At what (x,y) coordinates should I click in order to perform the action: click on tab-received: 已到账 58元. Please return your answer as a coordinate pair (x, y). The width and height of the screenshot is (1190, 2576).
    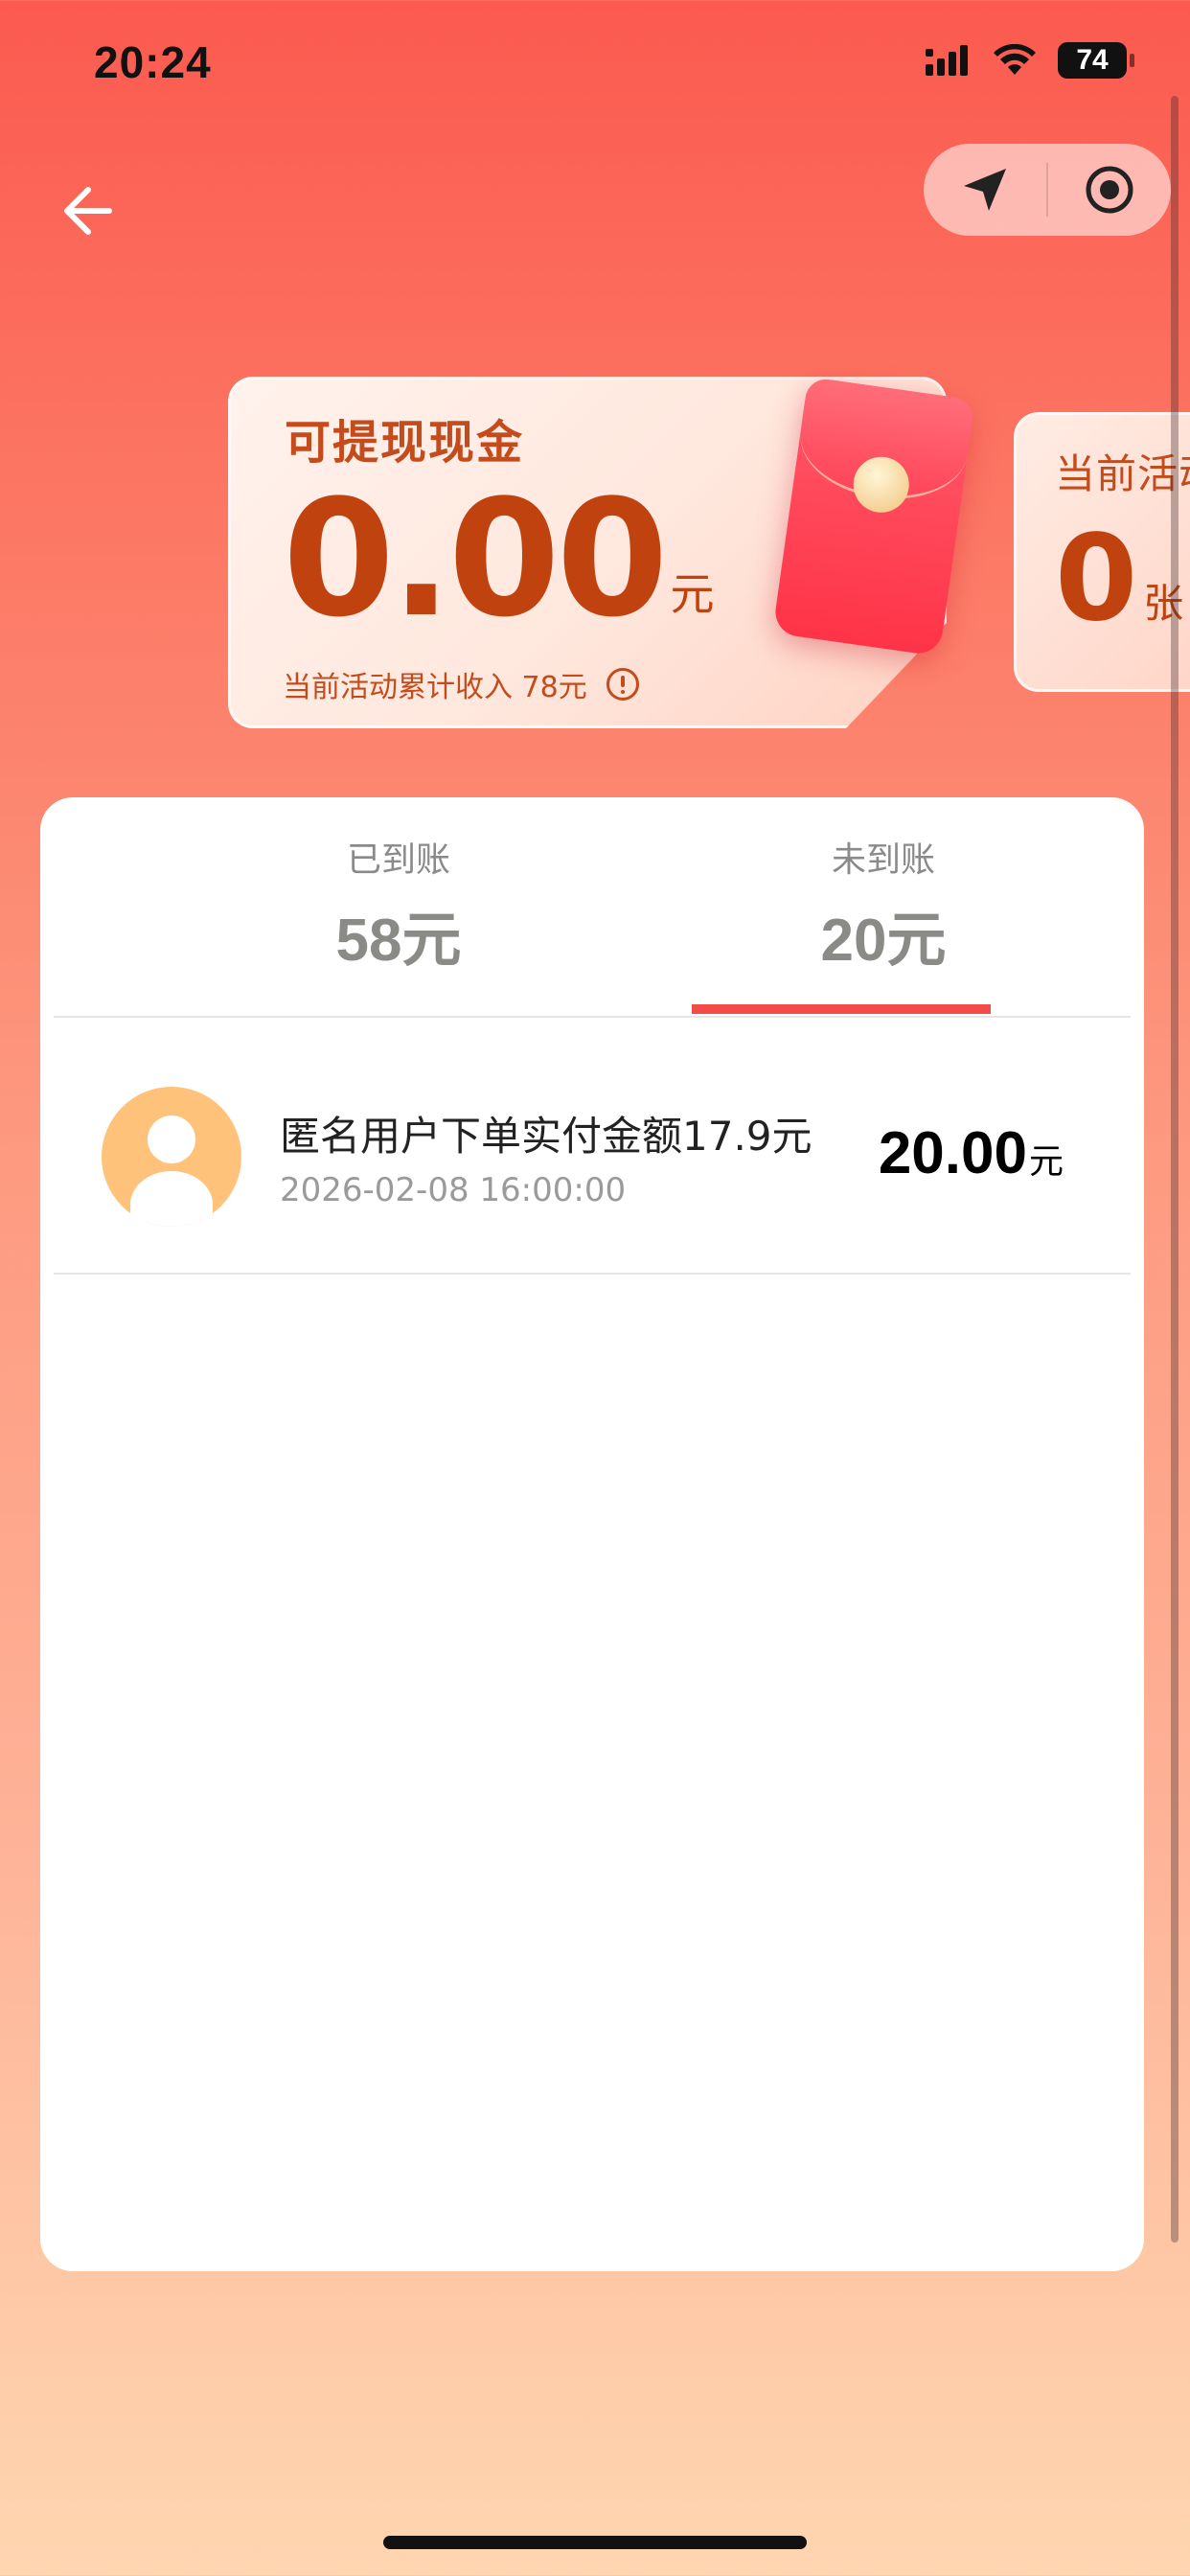
    Looking at the image, I should click on (398, 905).